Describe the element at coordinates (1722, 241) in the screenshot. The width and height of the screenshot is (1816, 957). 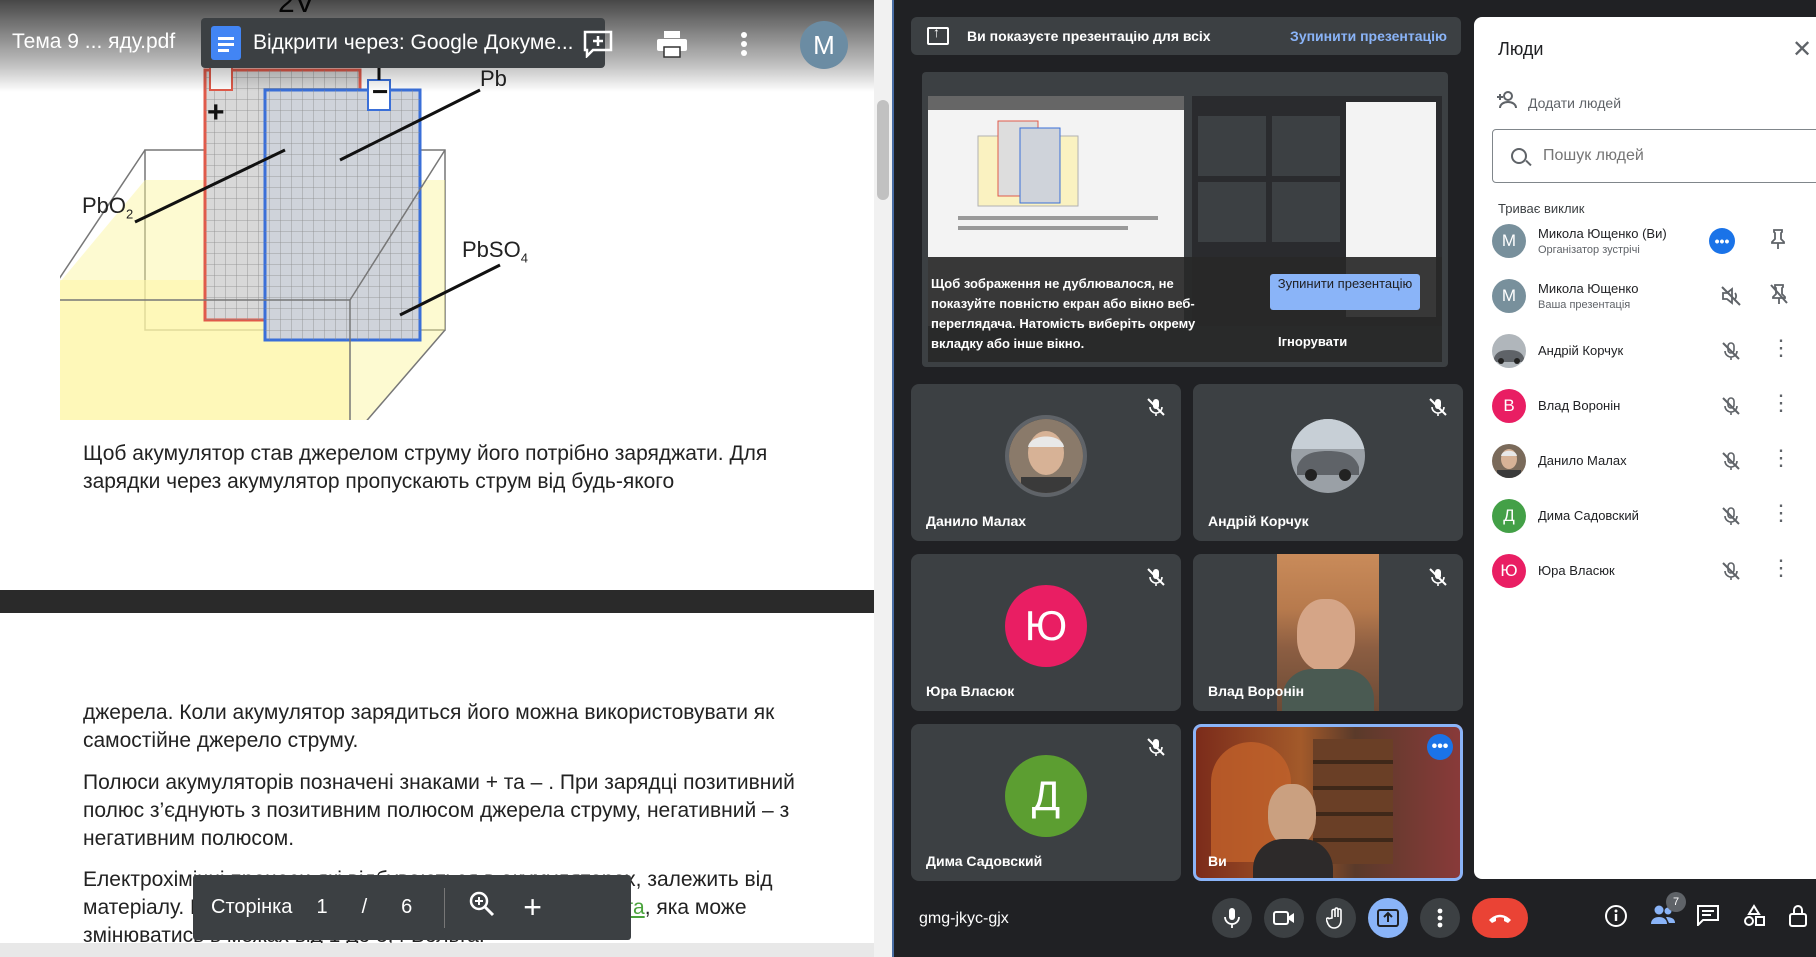
I see `more-icon: •••` at that location.